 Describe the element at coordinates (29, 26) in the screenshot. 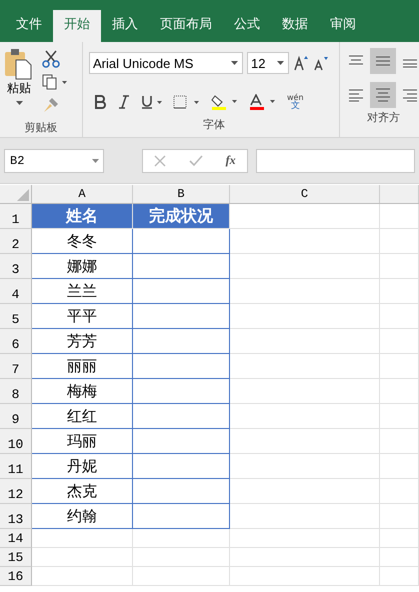

I see `ribbon-tab: 文件` at that location.